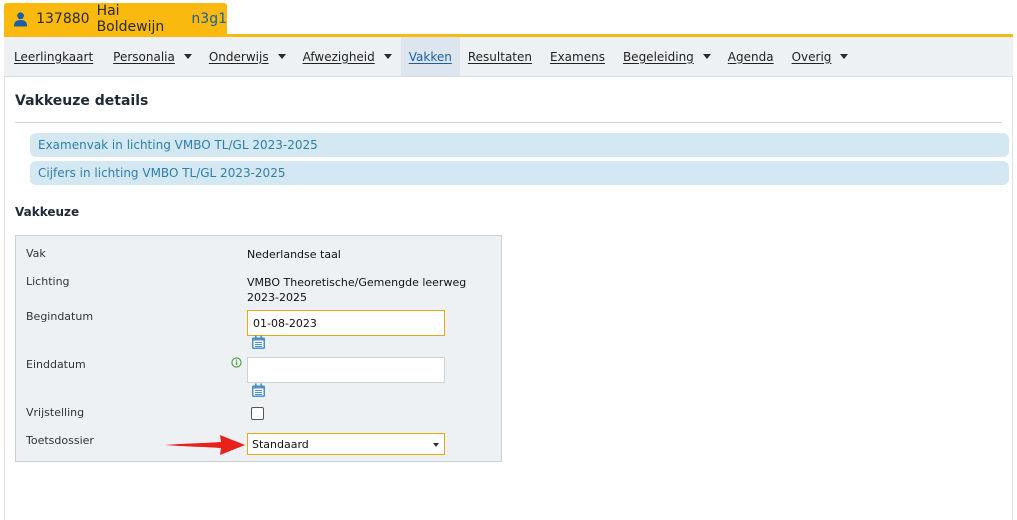  Describe the element at coordinates (346, 323) in the screenshot. I see `begindatum-input` at that location.